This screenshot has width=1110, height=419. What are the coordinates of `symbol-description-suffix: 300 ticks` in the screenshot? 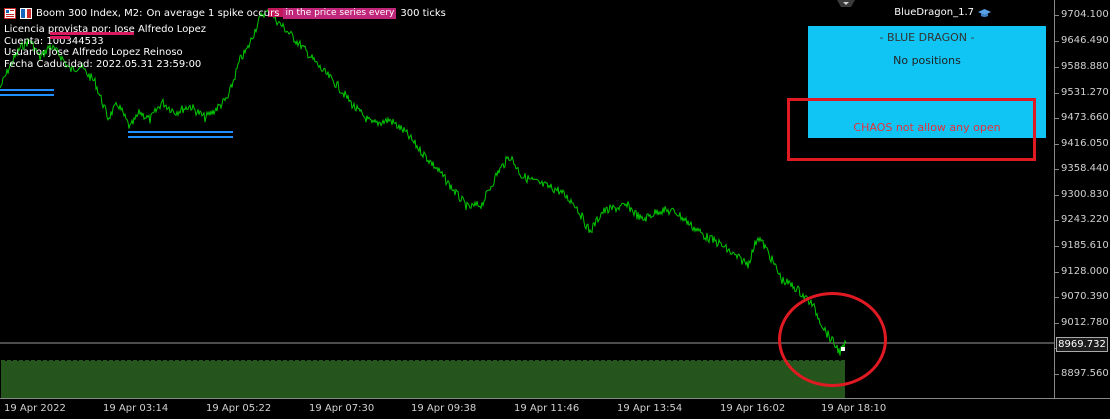 It's located at (423, 13).